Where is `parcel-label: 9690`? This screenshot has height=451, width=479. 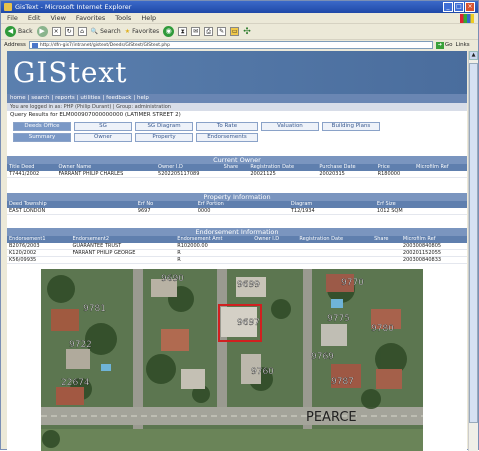 parcel-label: 9690 is located at coordinates (172, 279).